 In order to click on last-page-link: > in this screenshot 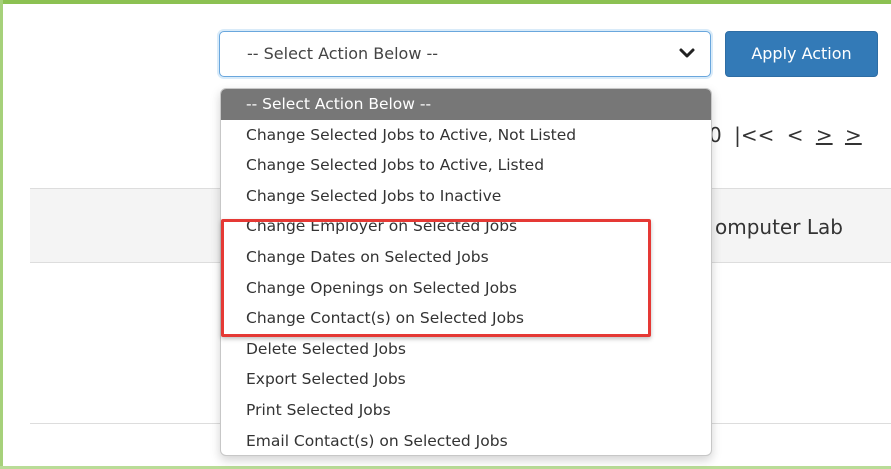, I will do `click(853, 135)`.